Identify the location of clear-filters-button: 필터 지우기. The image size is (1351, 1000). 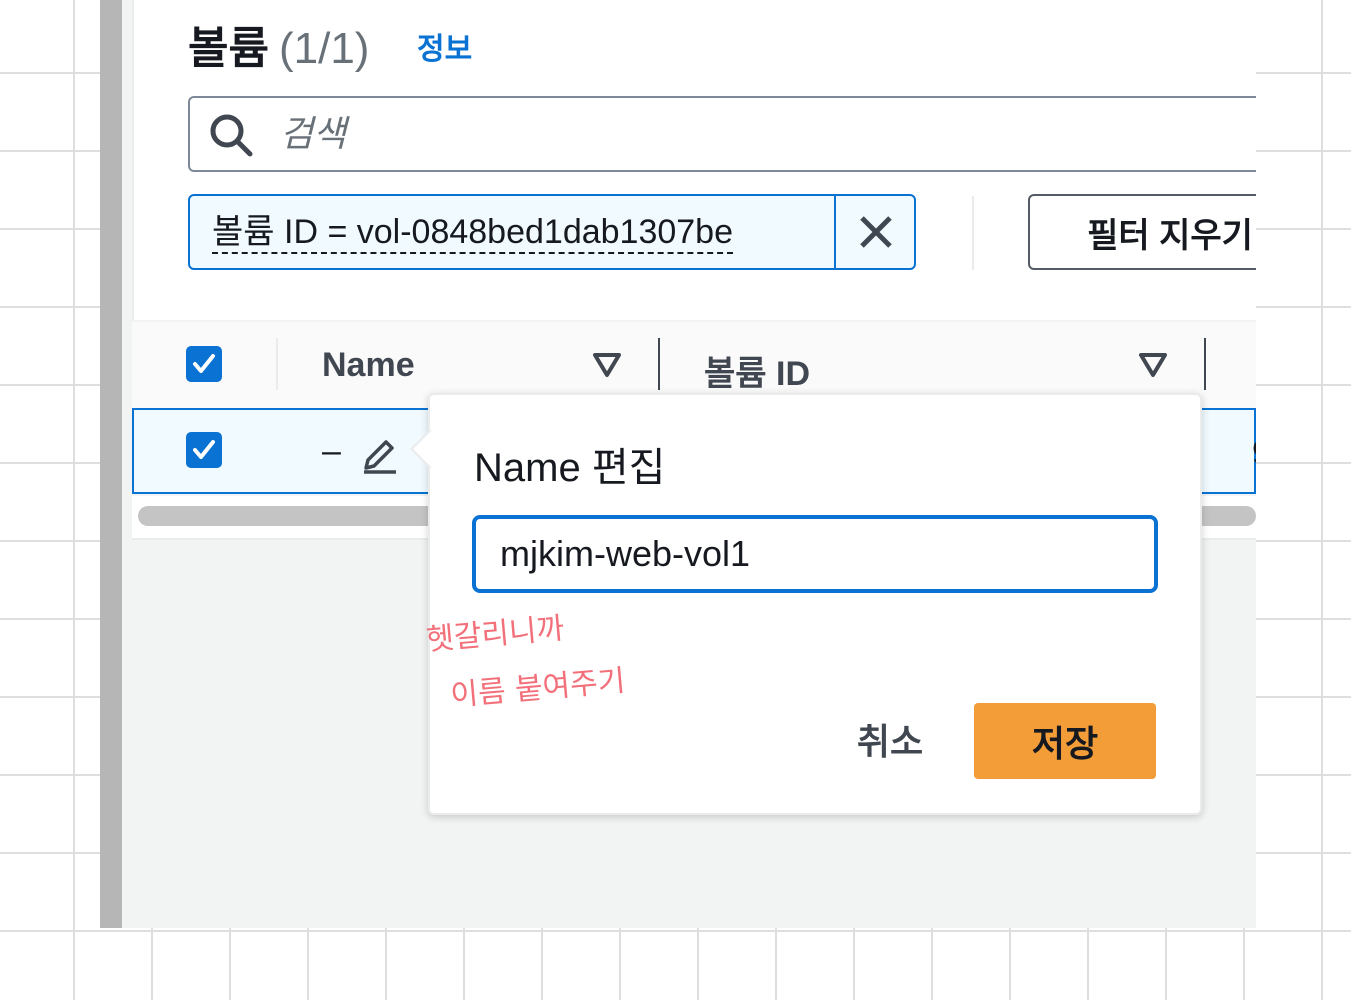
(1142, 232).